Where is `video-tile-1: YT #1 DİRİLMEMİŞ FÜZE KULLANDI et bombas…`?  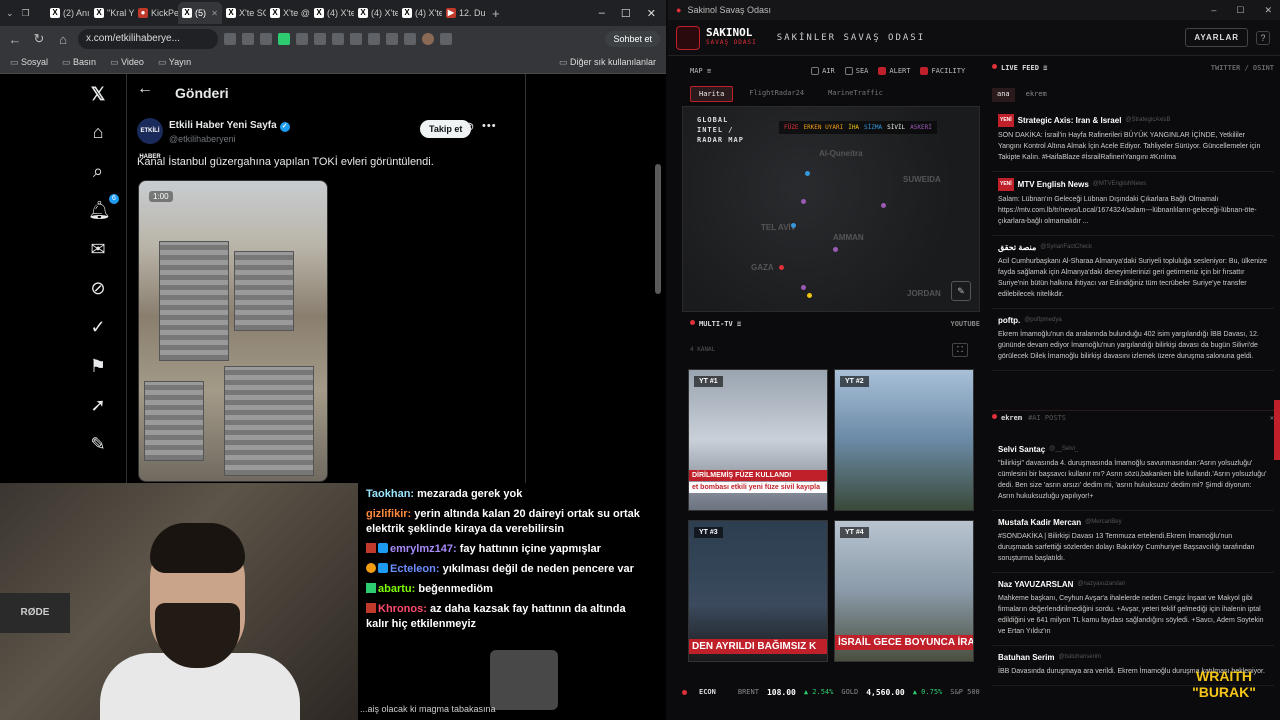 video-tile-1: YT #1 DİRİLMEMİŞ FÜZE KULLANDI et bombas… is located at coordinates (758, 440).